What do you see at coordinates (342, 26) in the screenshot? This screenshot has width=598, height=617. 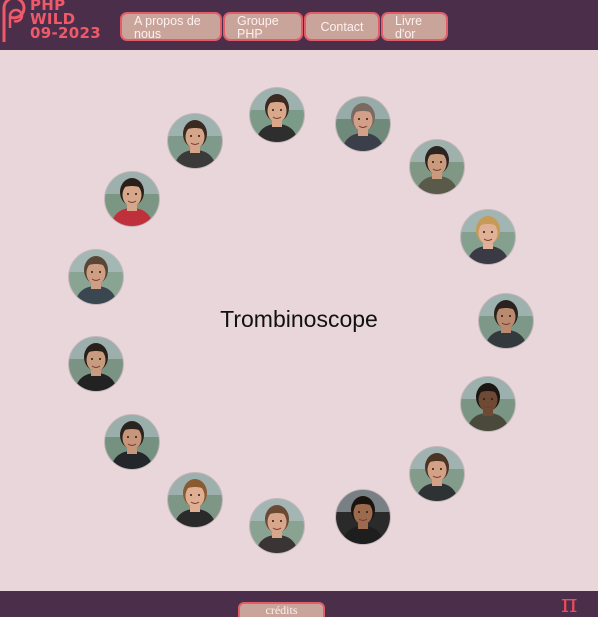 I see `nav-contact-button: Contact` at bounding box center [342, 26].